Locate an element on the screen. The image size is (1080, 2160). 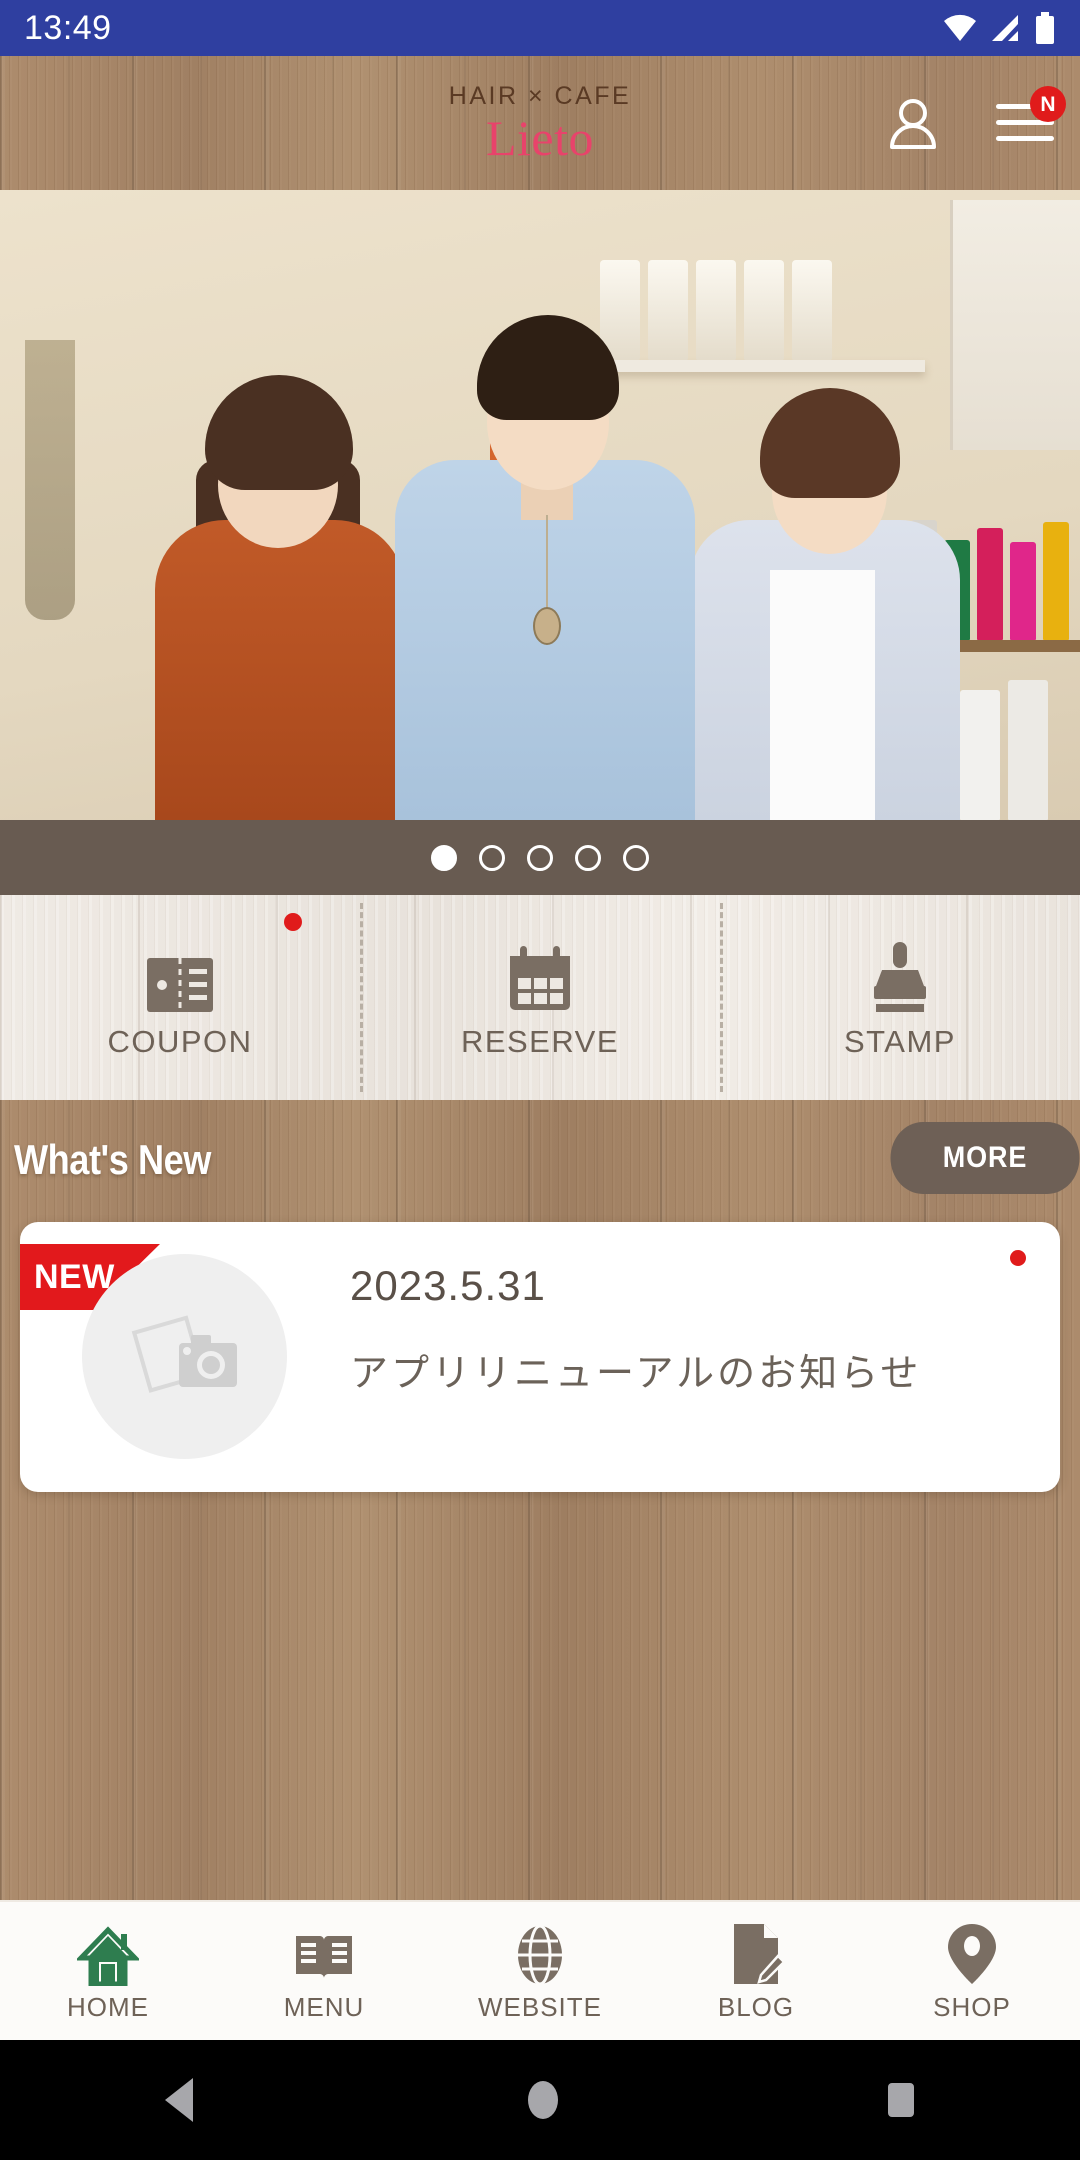
quick-action-reserve: RESERVE is located at coordinates (540, 997).